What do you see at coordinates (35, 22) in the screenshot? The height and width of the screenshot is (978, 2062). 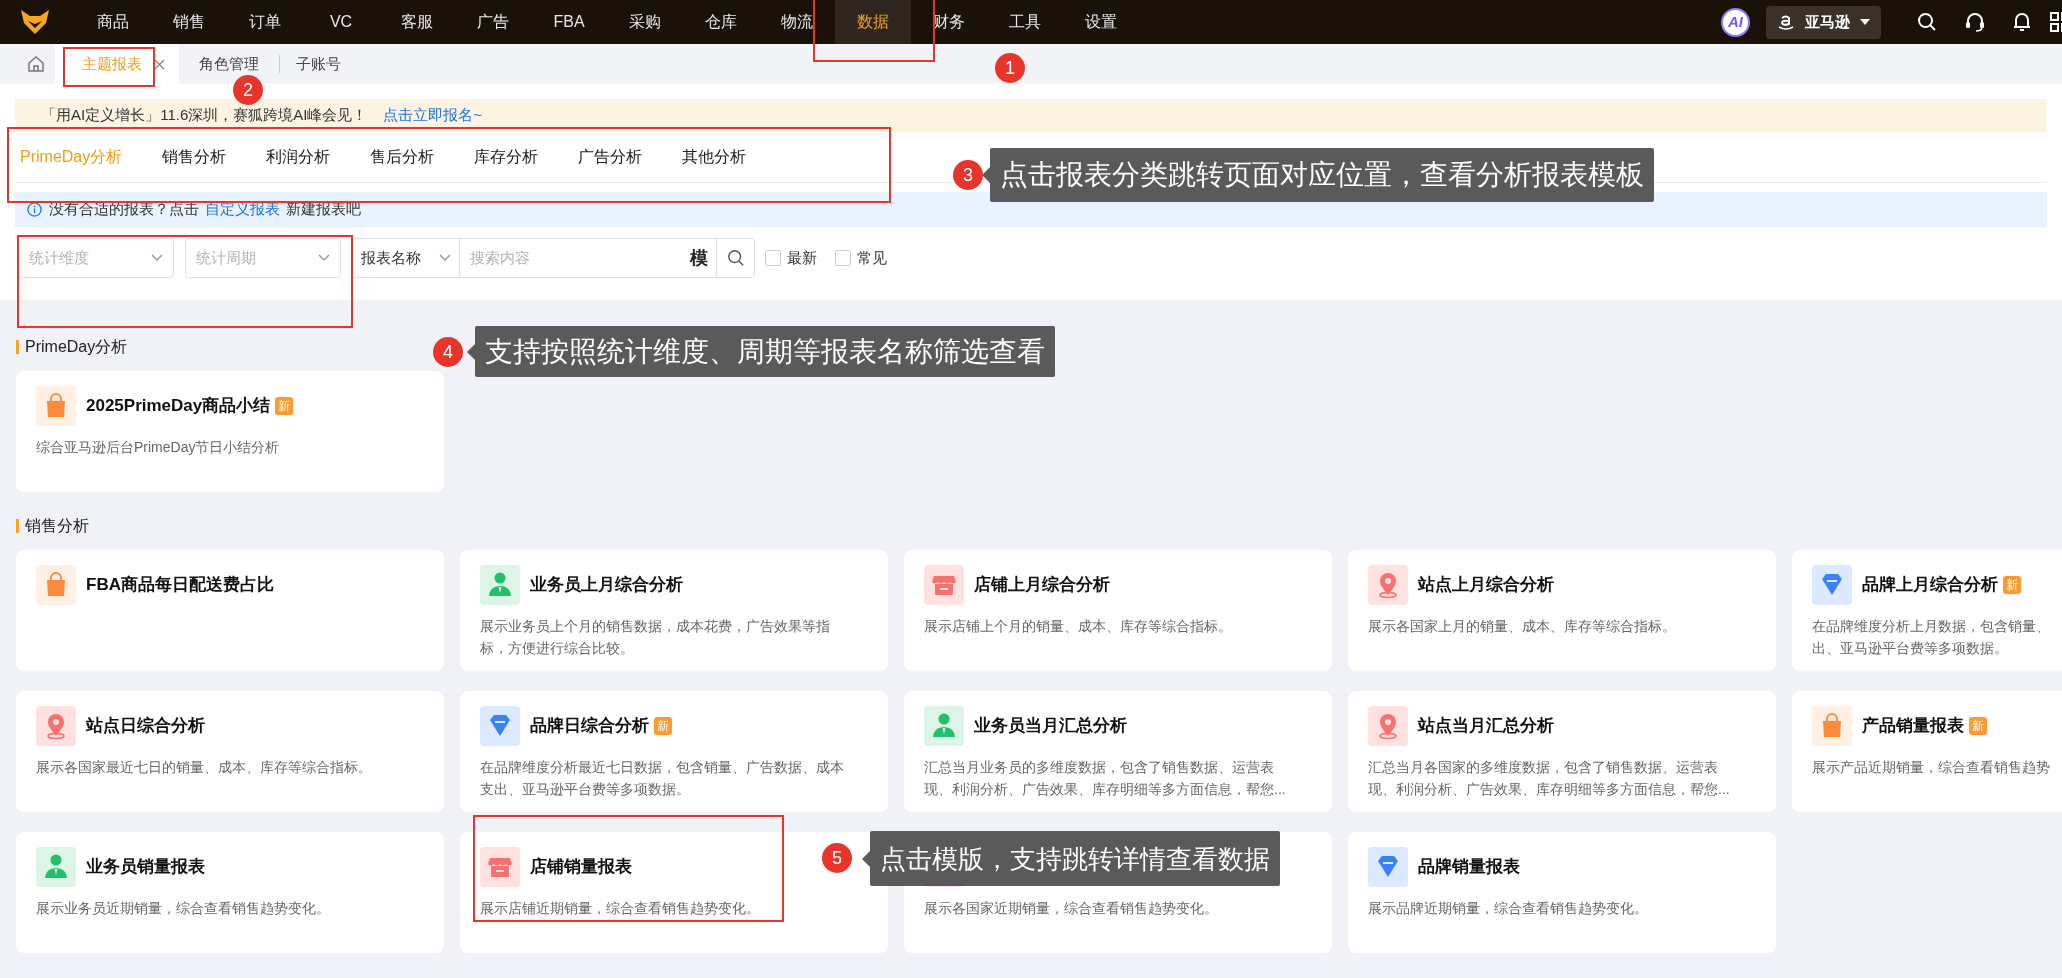 I see `fox-logo-icon` at bounding box center [35, 22].